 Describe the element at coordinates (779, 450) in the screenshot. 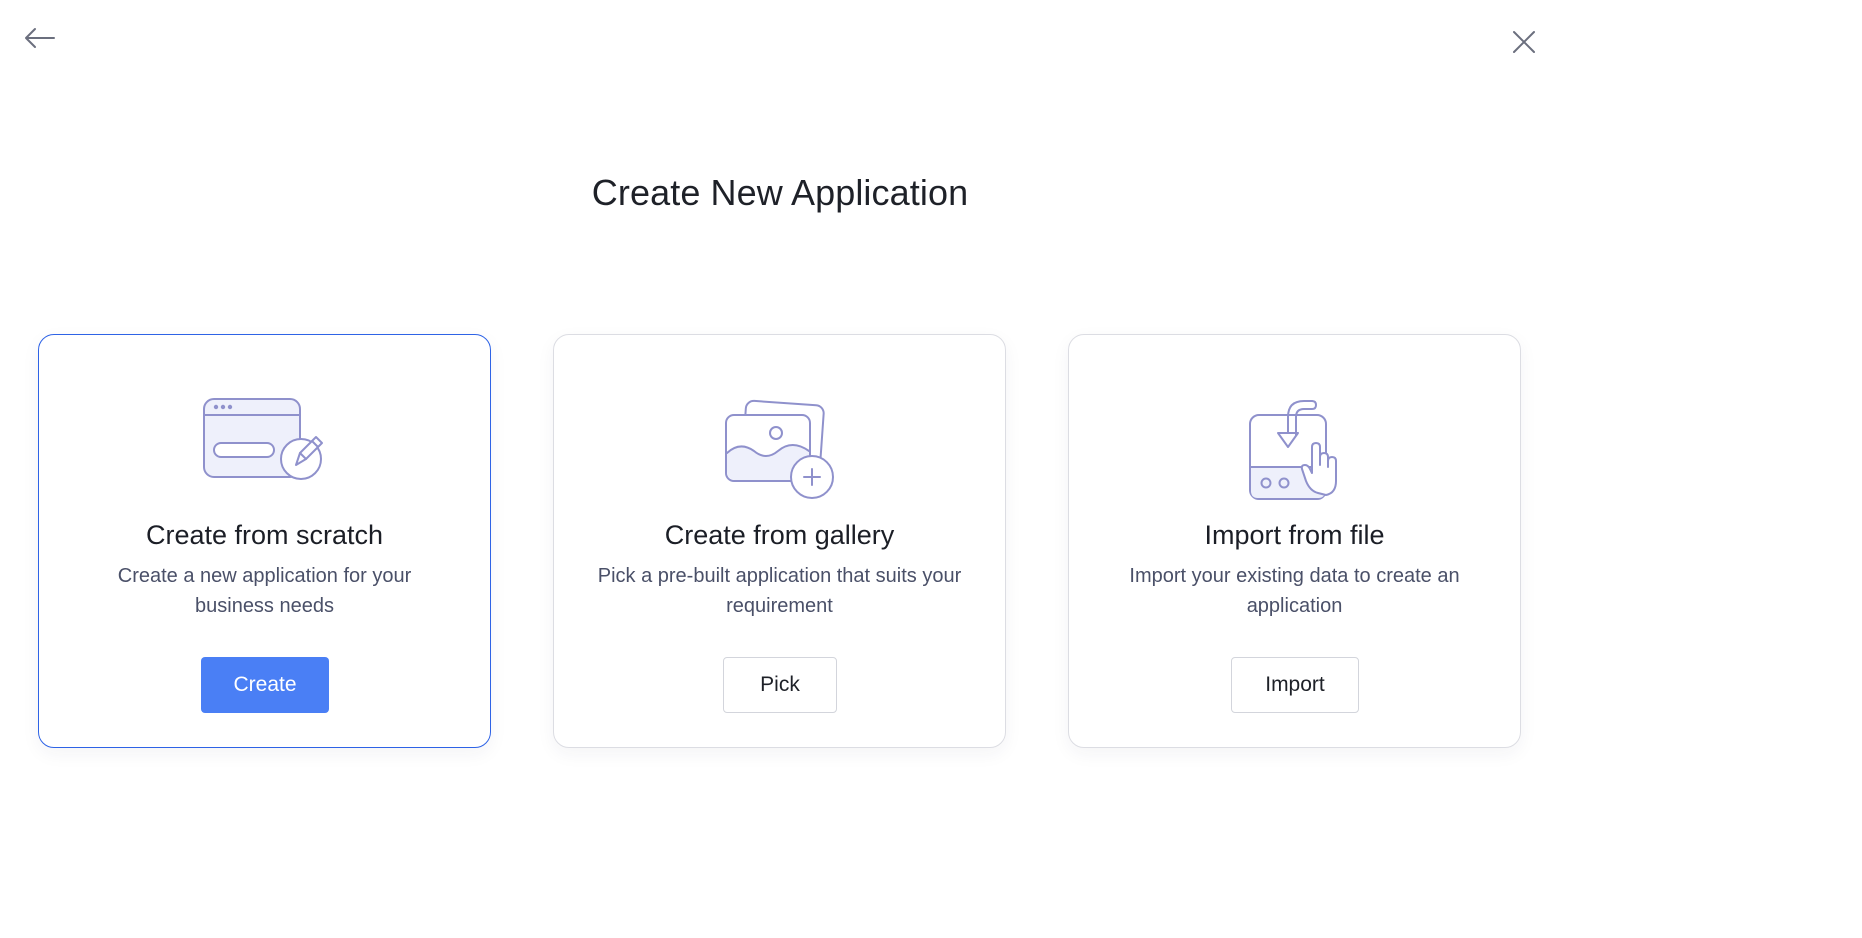

I see `image-gallery-add-icon` at that location.